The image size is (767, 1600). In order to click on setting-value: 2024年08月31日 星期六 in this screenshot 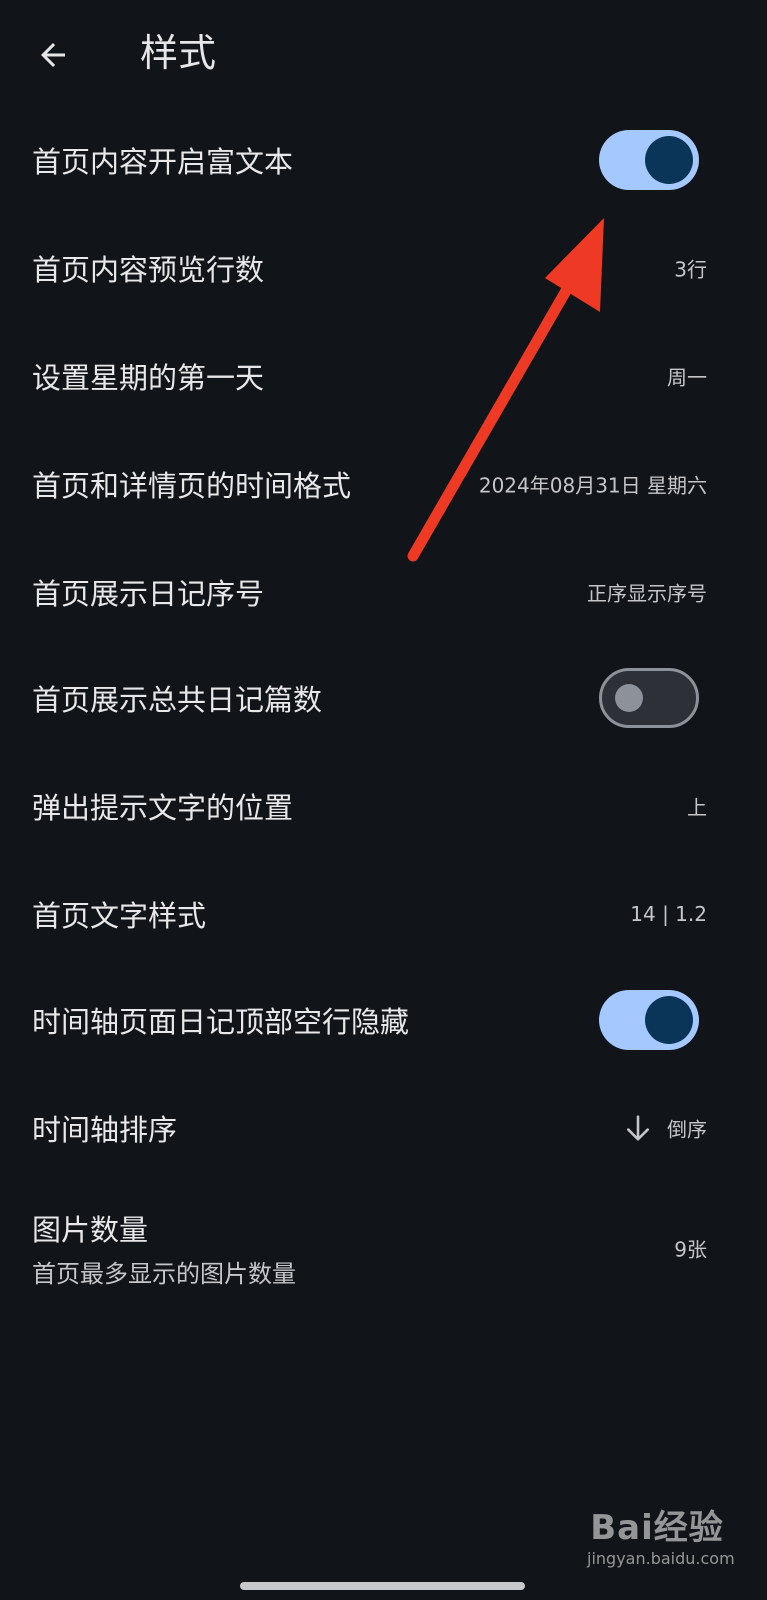, I will do `click(592, 485)`.